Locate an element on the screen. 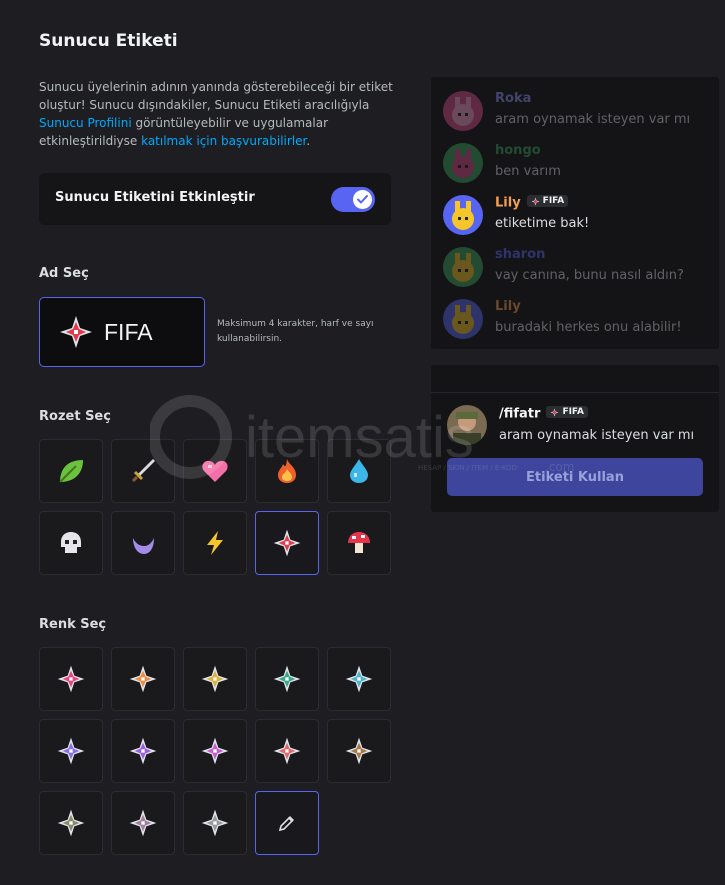 This screenshot has height=885, width=725. fire-icon is located at coordinates (287, 471).